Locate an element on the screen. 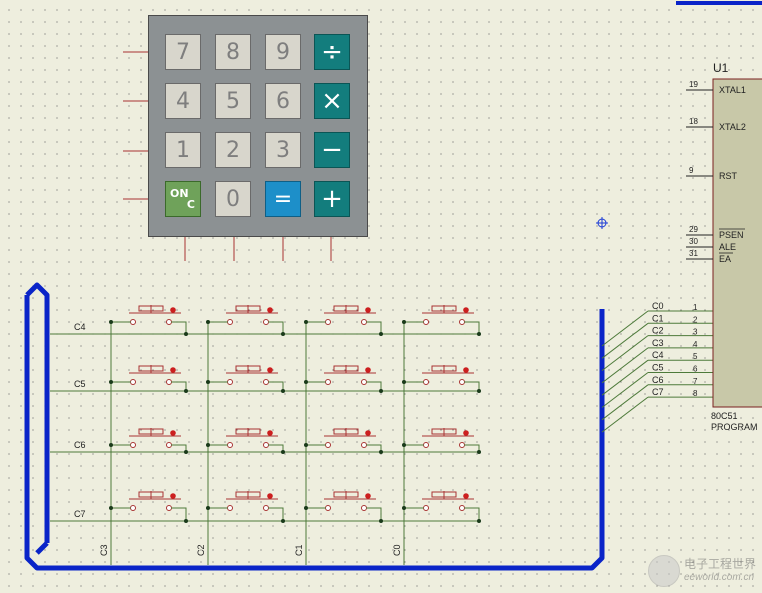 Image resolution: width=762 pixels, height=593 pixels. key-0-1: 8 is located at coordinates (233, 52).